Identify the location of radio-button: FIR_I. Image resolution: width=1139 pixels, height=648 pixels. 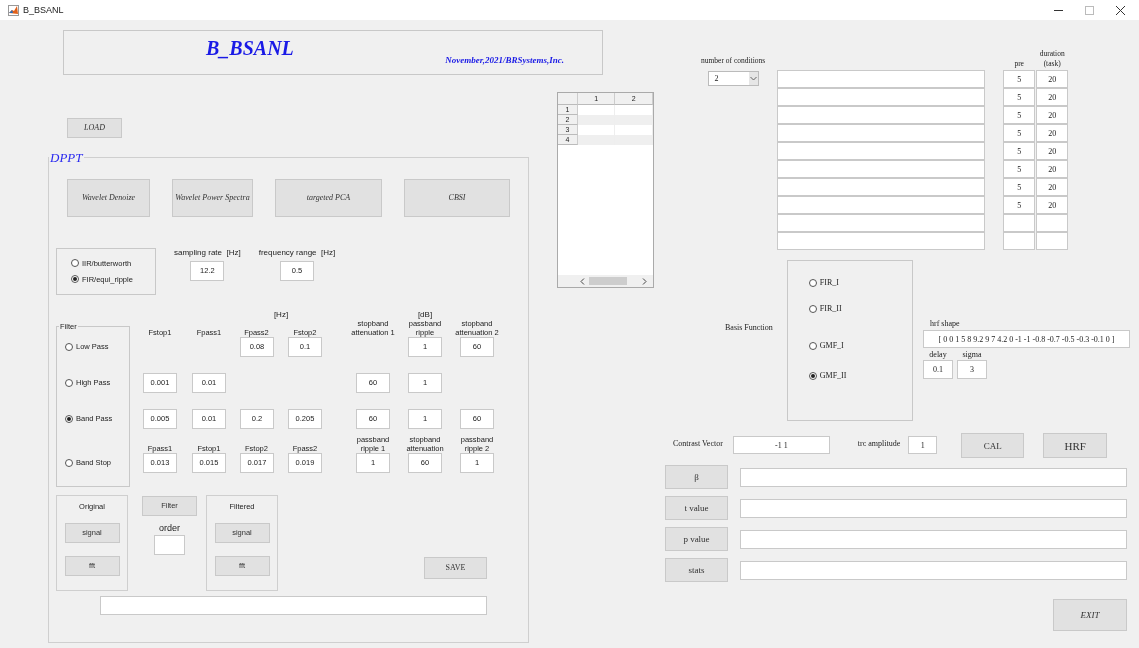
(860, 282).